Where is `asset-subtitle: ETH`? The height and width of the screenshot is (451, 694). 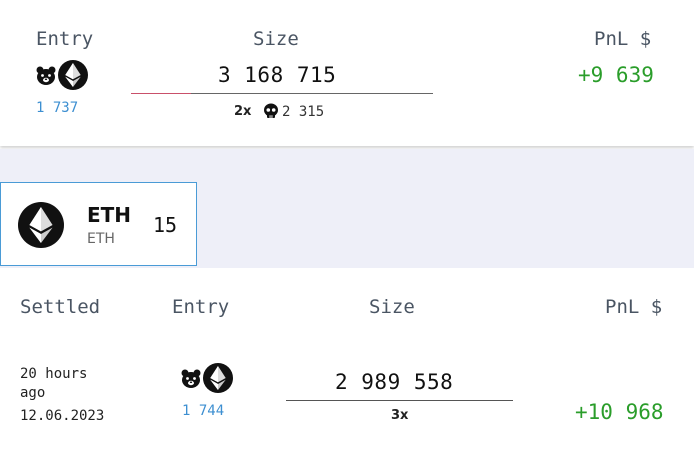
asset-subtitle: ETH is located at coordinates (101, 239).